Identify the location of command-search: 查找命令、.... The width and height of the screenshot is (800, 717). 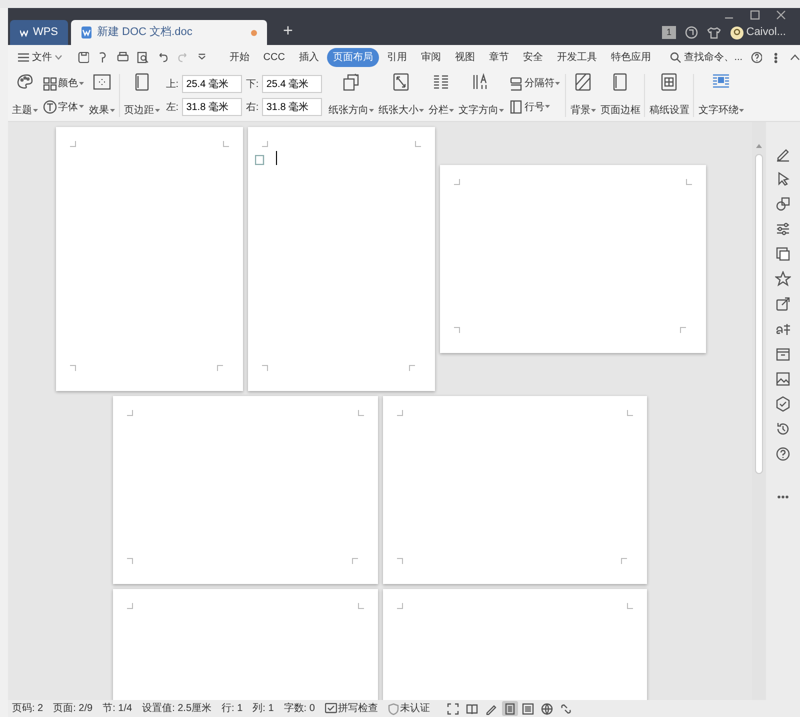
(706, 57).